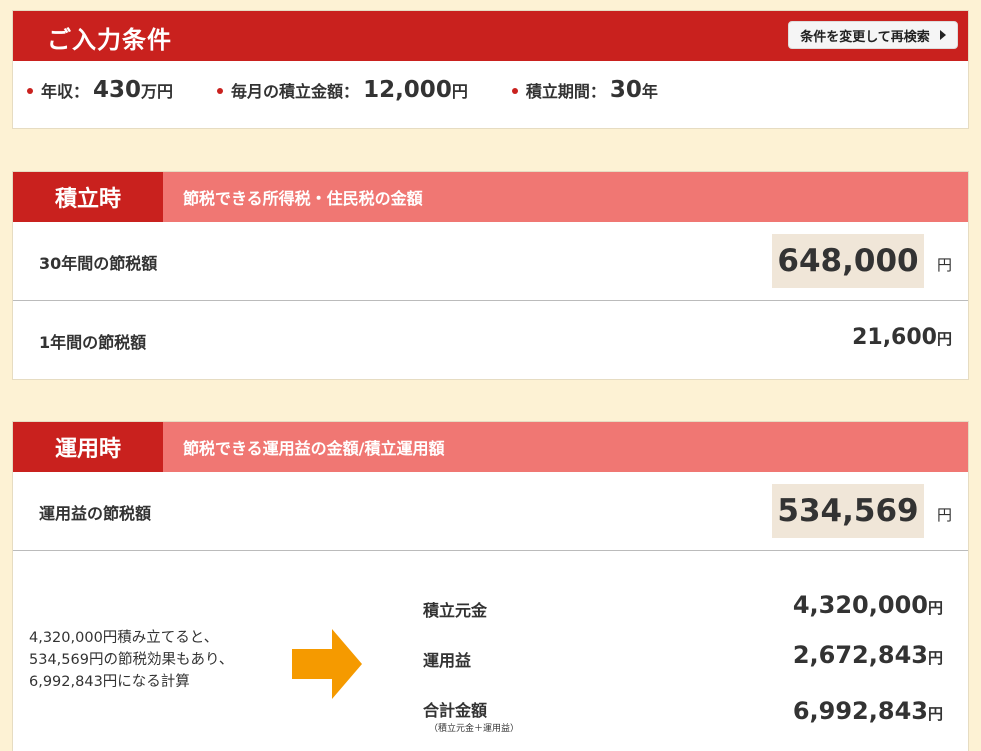 Image resolution: width=981 pixels, height=751 pixels. Describe the element at coordinates (490, 197) in the screenshot. I see `accumulation-header: 積立時 節税できる所得税・住民税の金額` at that location.